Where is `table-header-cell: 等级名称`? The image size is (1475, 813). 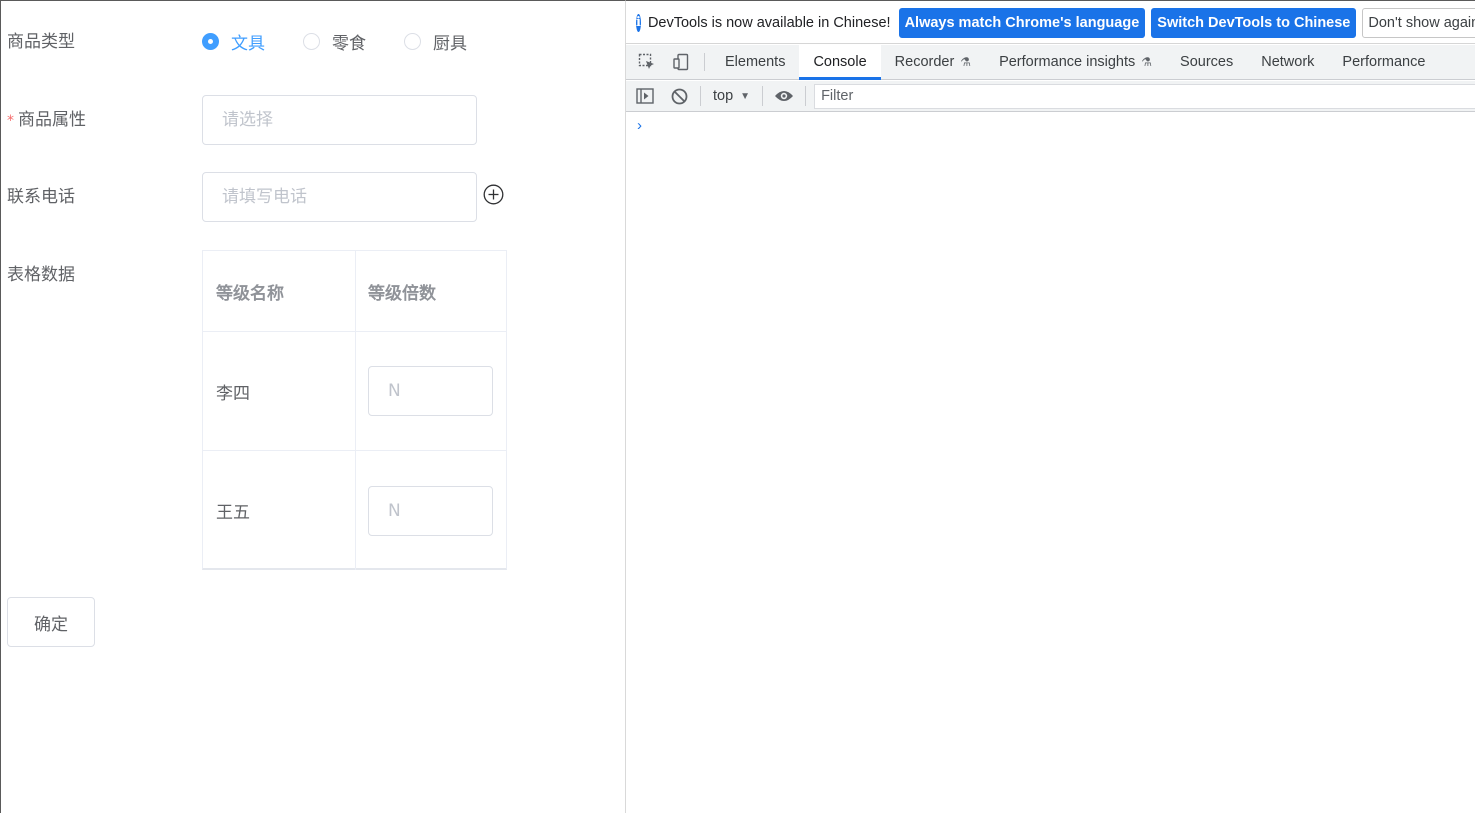
table-header-cell: 等级名称 is located at coordinates (279, 291).